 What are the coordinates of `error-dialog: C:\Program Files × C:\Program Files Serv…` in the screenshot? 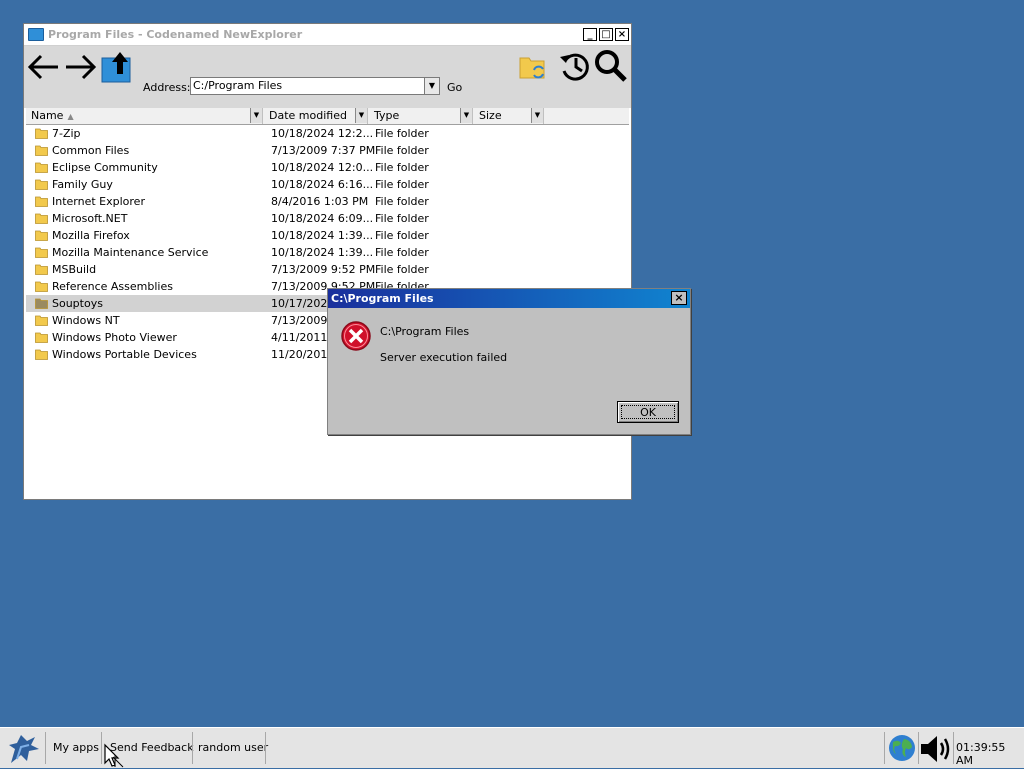 It's located at (509, 361).